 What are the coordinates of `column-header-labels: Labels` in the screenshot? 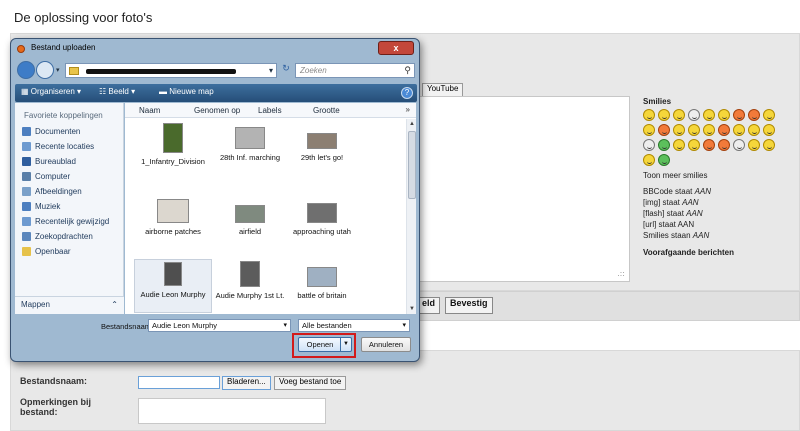 It's located at (270, 110).